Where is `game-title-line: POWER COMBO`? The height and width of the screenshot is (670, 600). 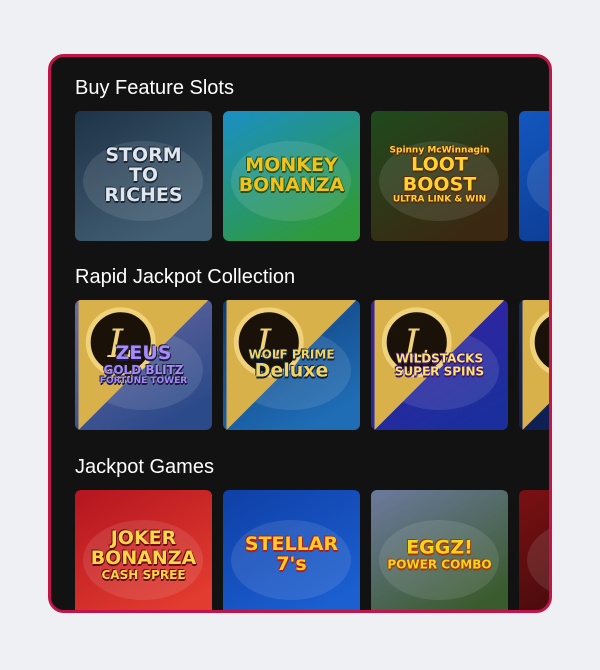
game-title-line: POWER COMBO is located at coordinates (439, 564).